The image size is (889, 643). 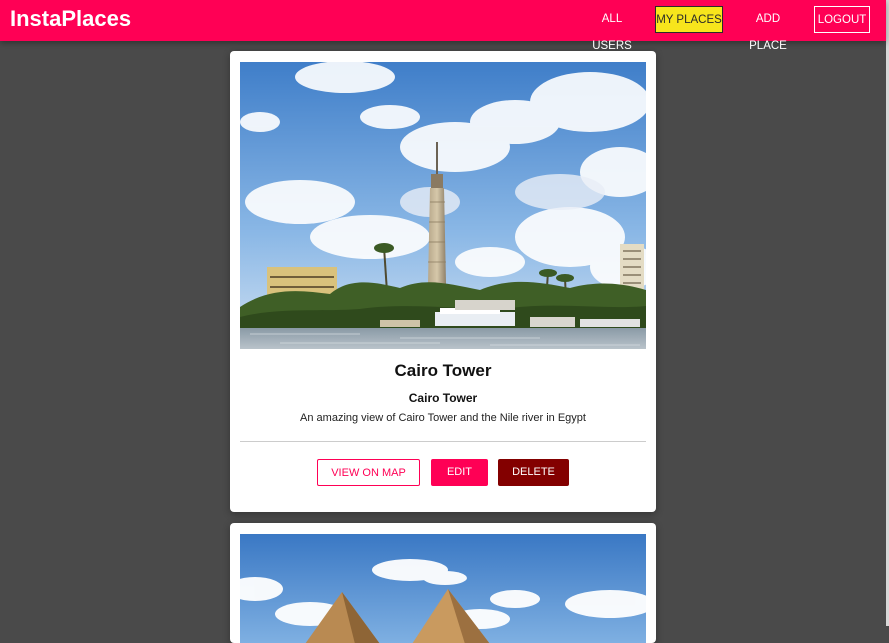 I want to click on place-image-pyramids, so click(x=443, y=588).